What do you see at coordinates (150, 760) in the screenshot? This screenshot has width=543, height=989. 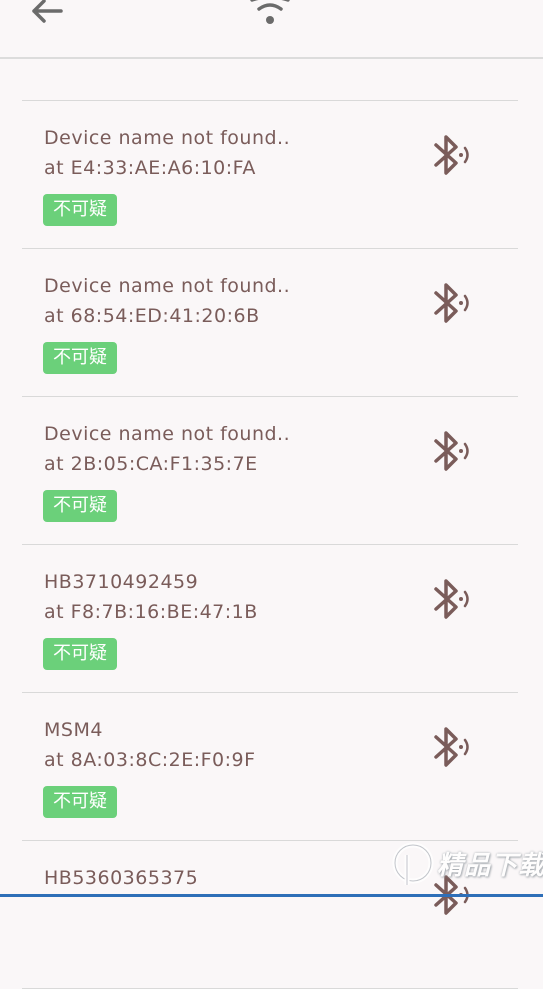 I see `device-address: at 8A:03:8C:2E:F0:9F` at bounding box center [150, 760].